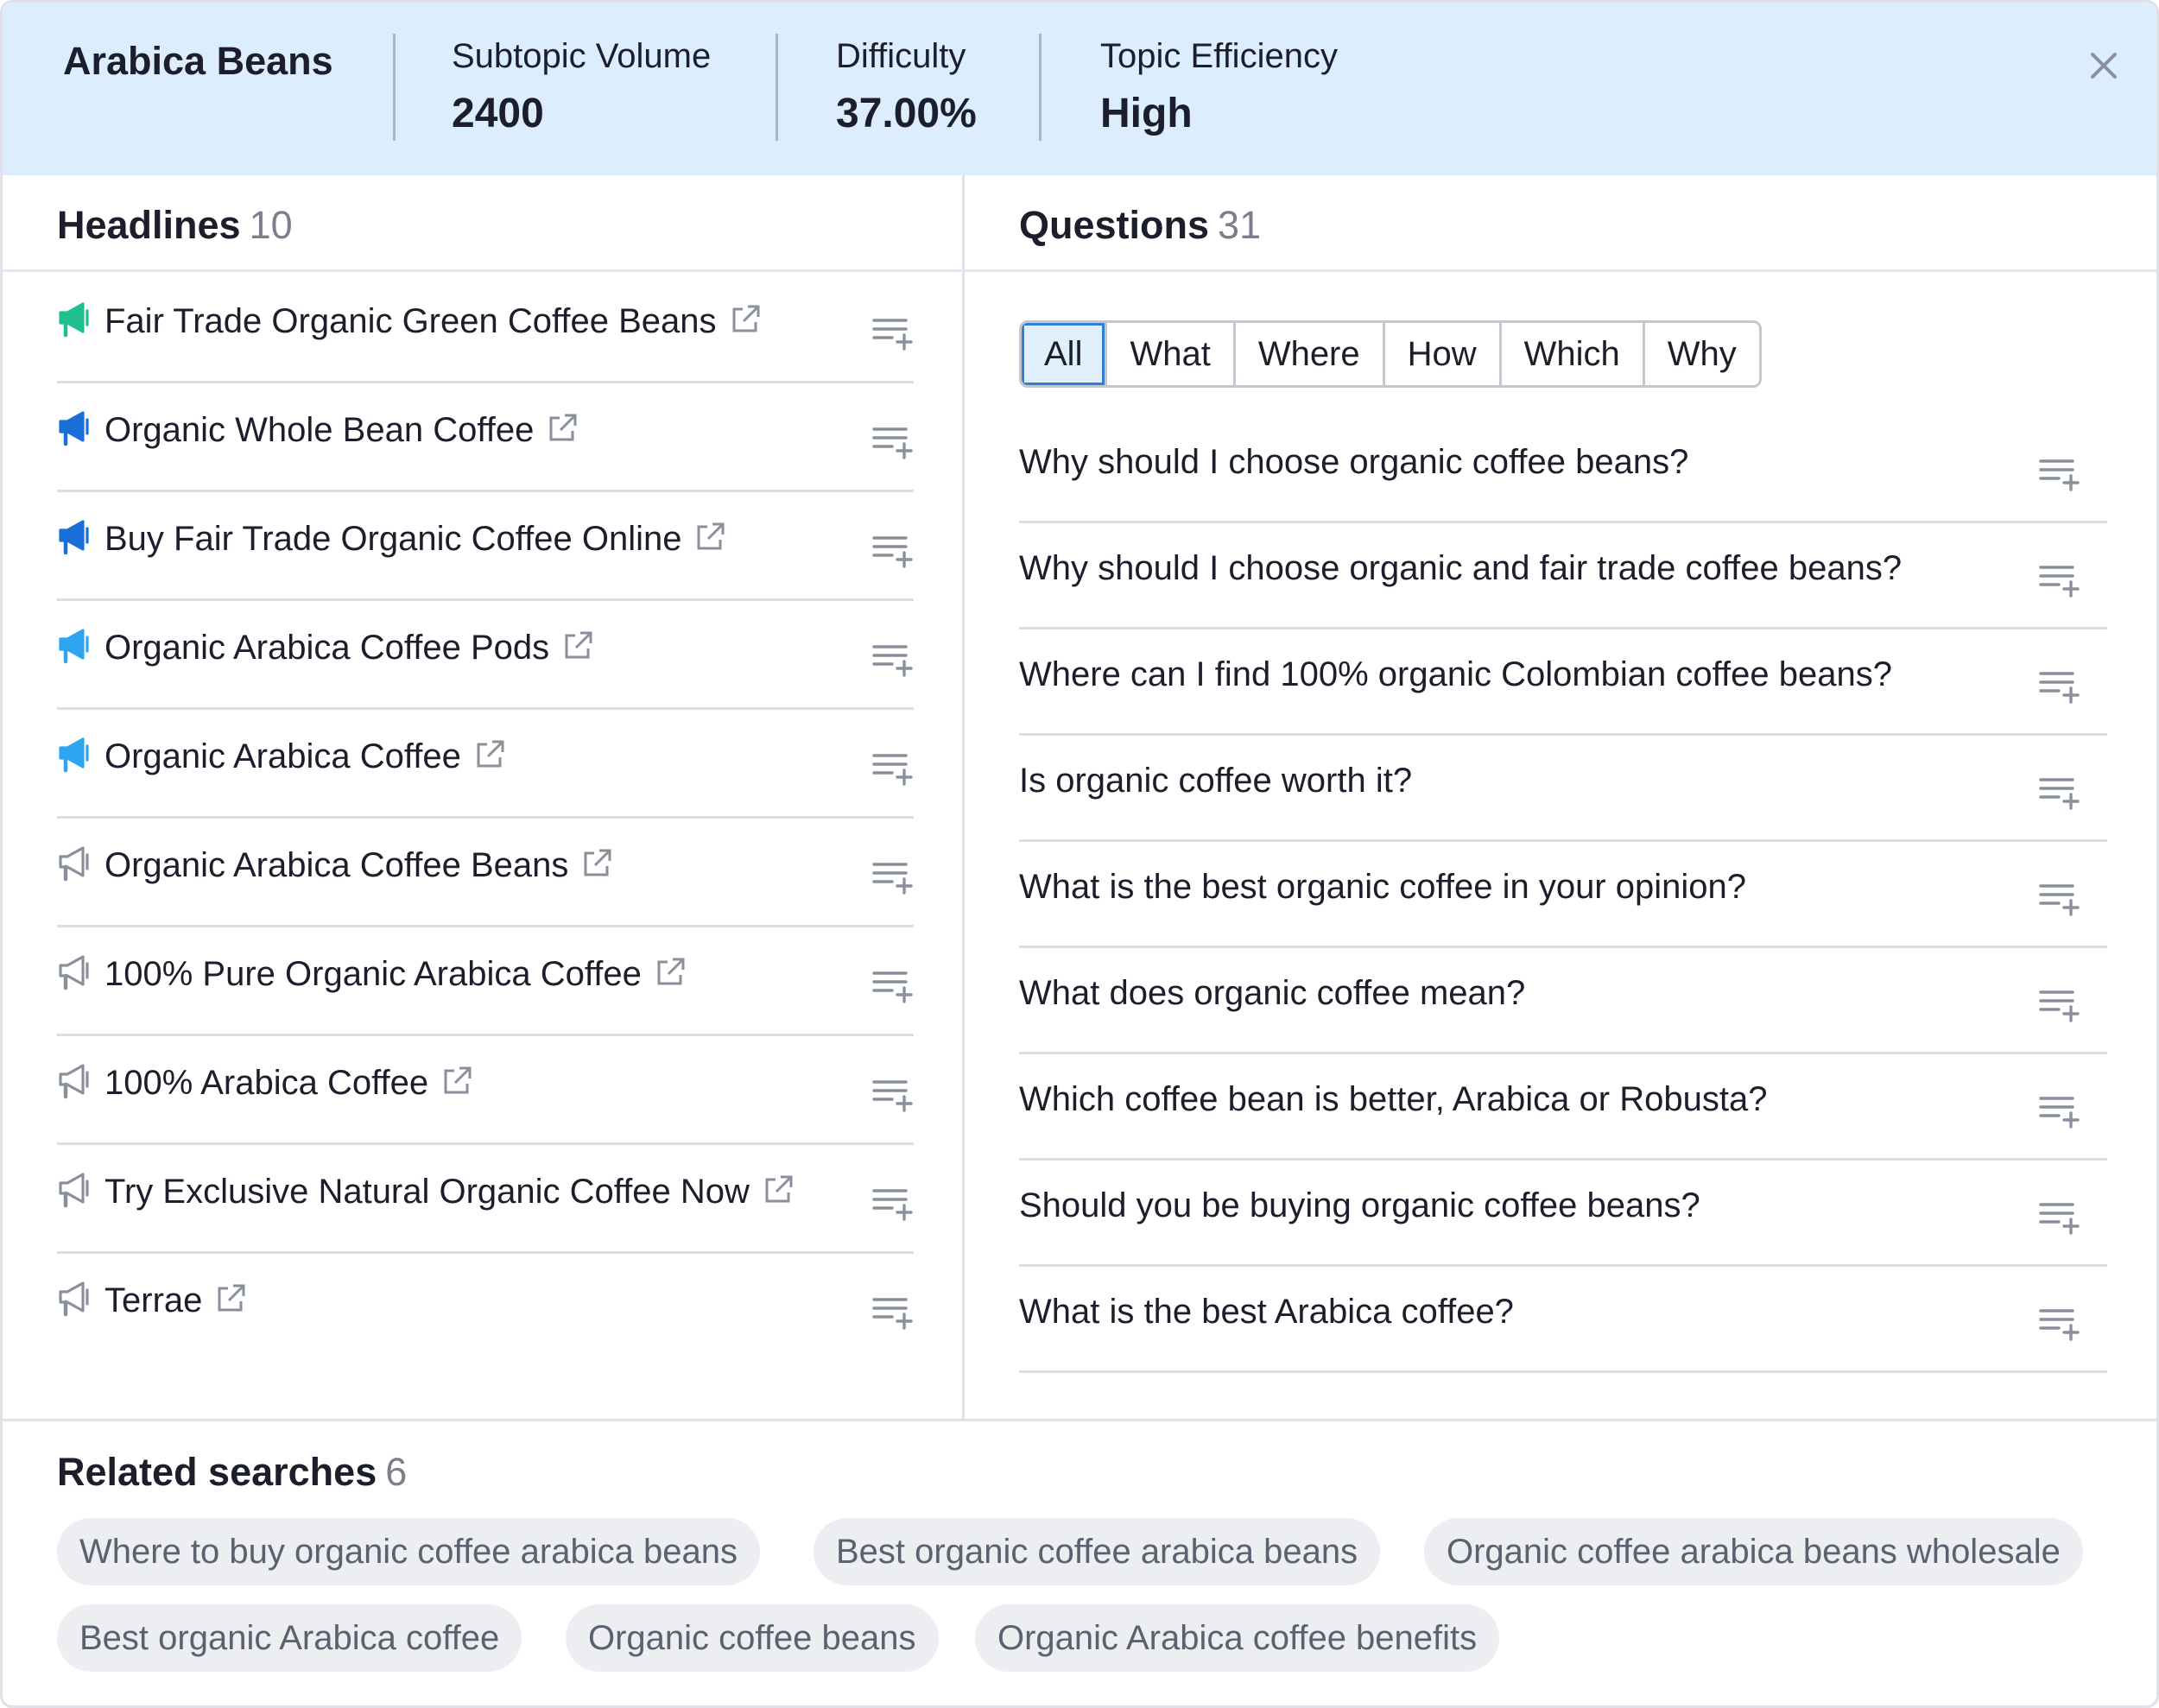 The width and height of the screenshot is (2159, 1708). Describe the element at coordinates (1563, 789) in the screenshot. I see `question-row: Is organic coffee worth it?` at that location.